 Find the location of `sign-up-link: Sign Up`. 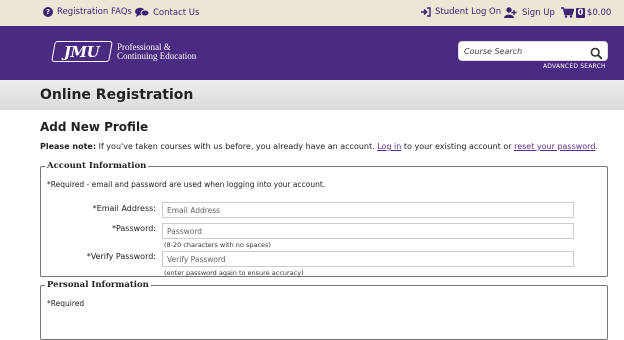

sign-up-link: Sign Up is located at coordinates (529, 12).